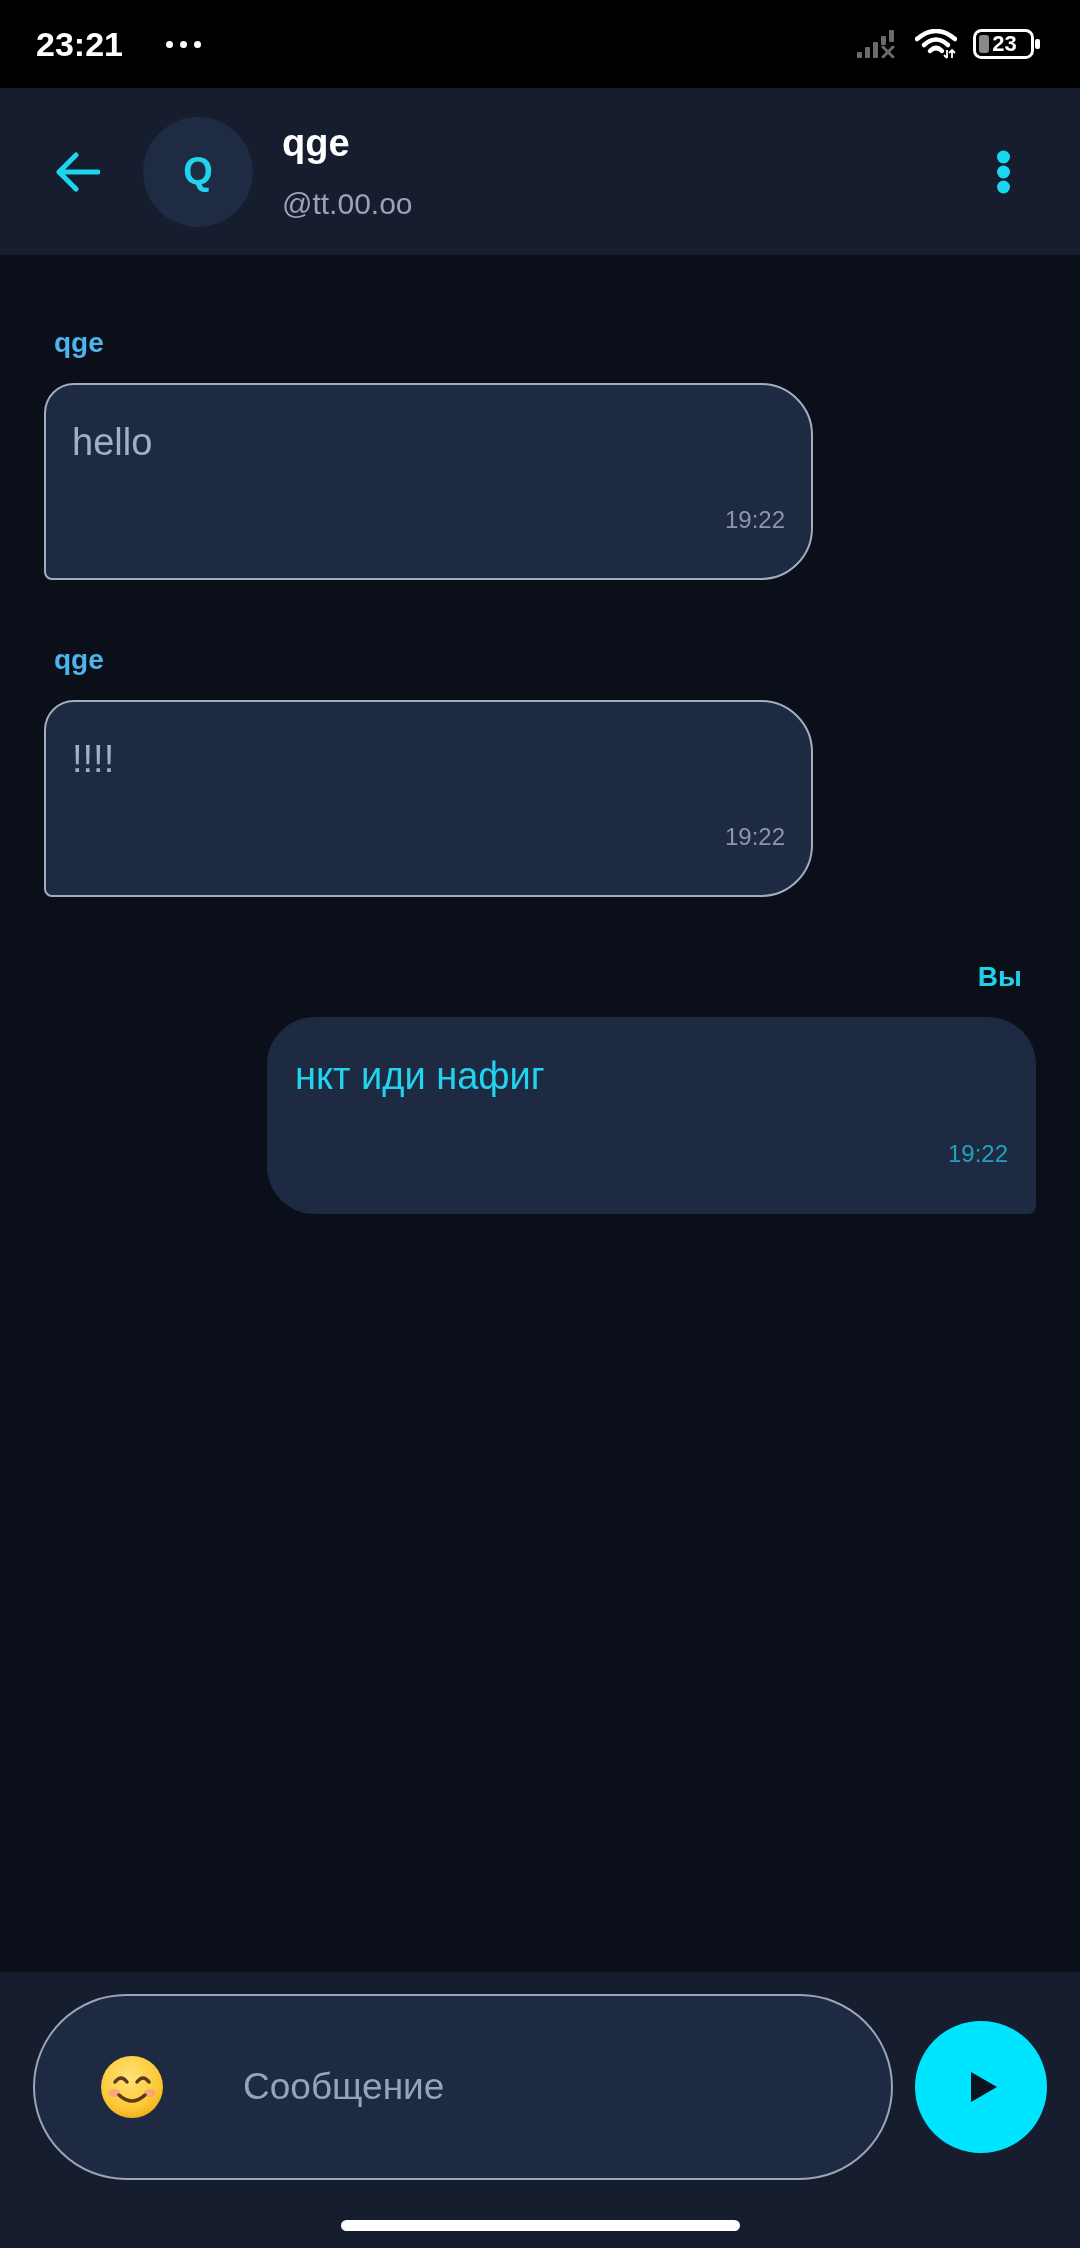 Image resolution: width=1080 pixels, height=2248 pixels. Describe the element at coordinates (347, 204) in the screenshot. I see `contact-handle: @tt.00.oo` at that location.